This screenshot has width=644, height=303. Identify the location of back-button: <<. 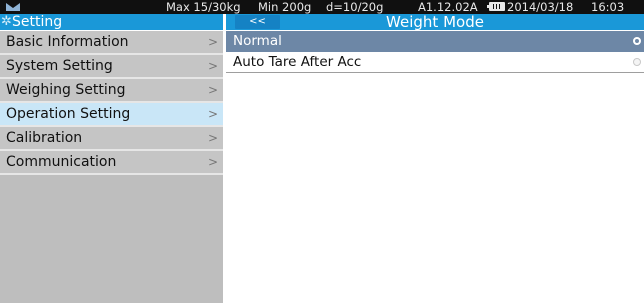
(257, 22).